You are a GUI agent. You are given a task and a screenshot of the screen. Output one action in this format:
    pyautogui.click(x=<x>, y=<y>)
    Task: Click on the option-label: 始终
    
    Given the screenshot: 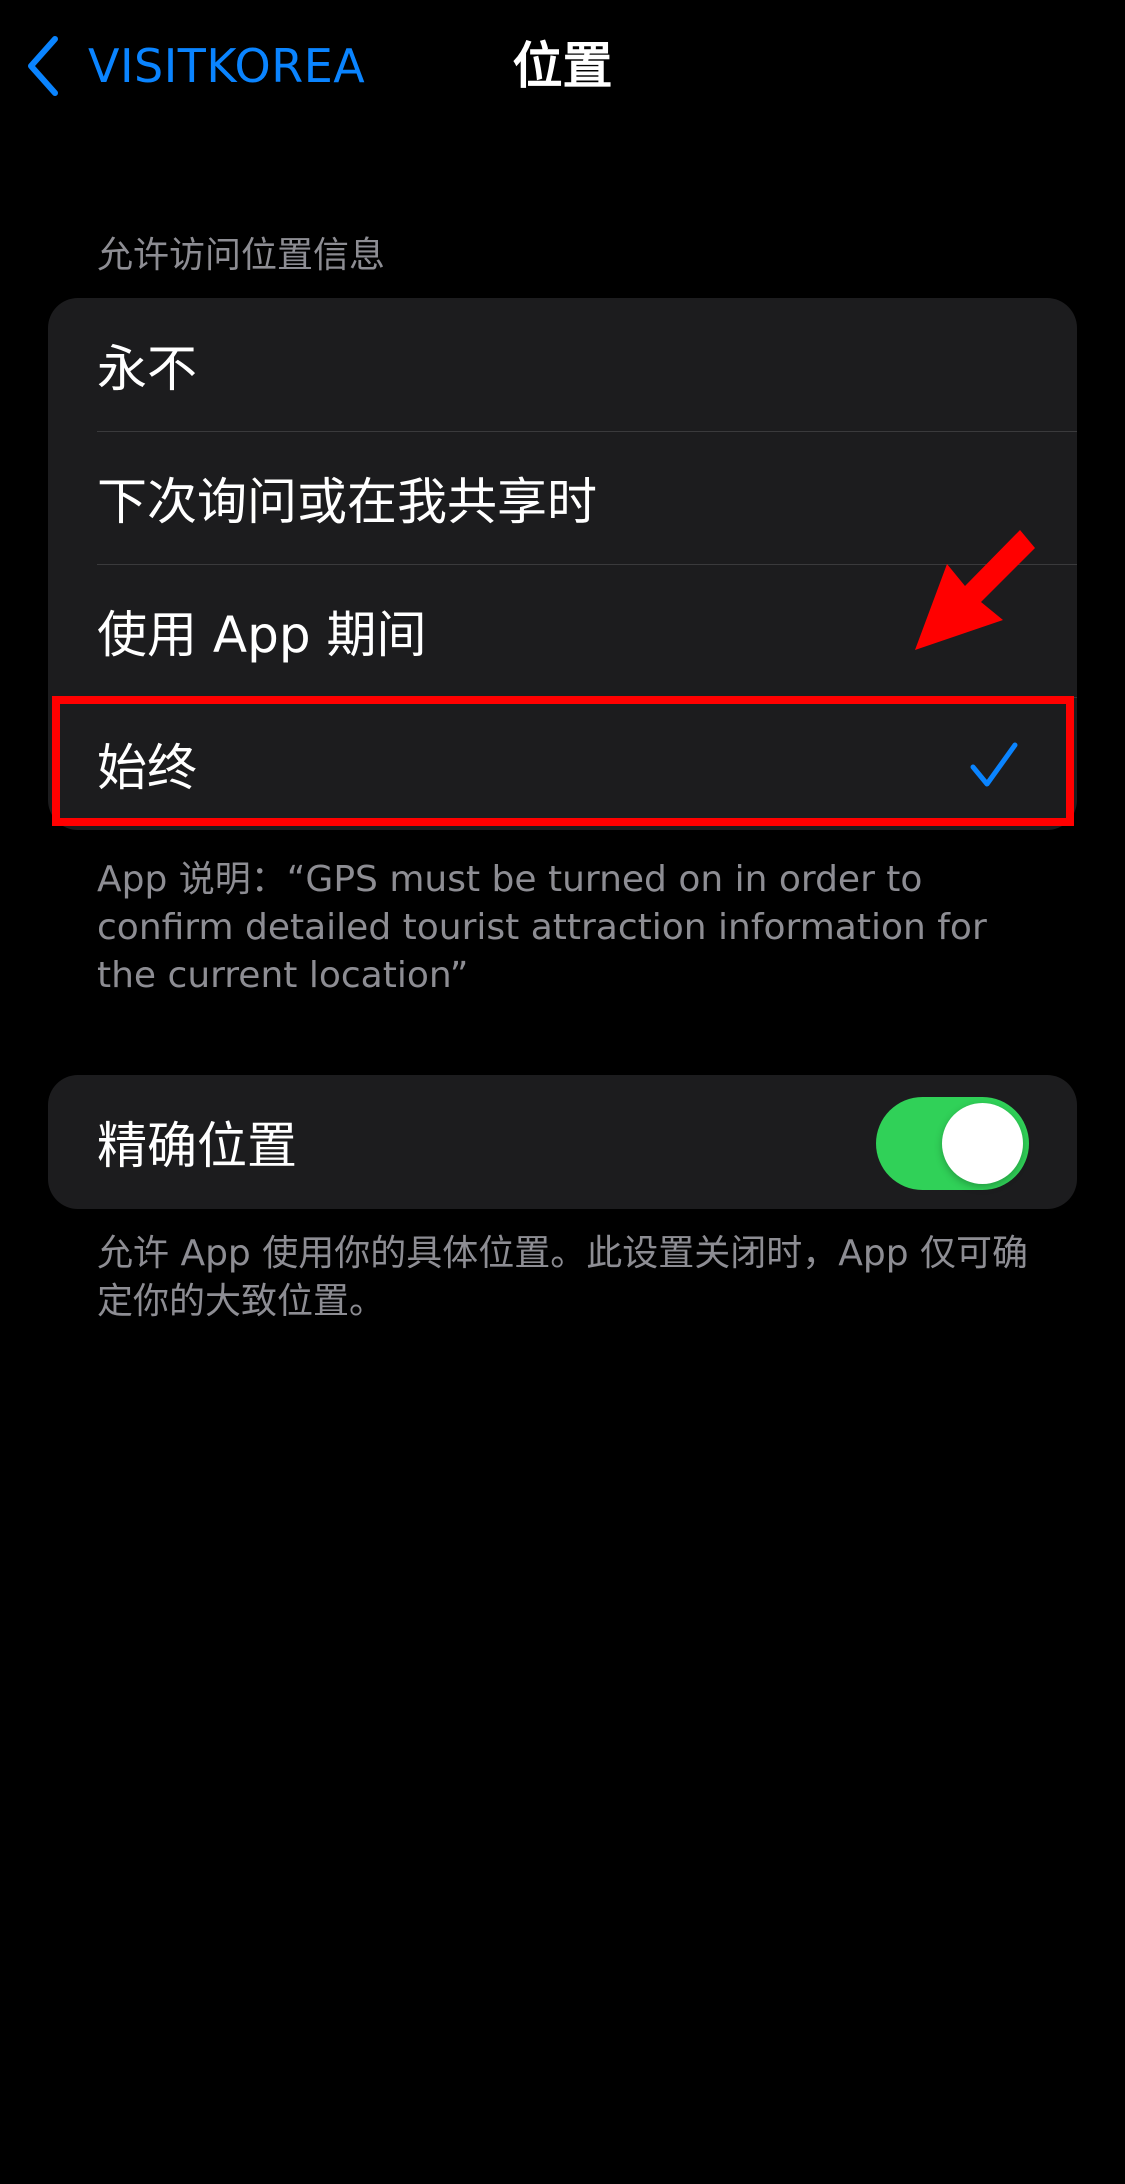 What is the action you would take?
    pyautogui.click(x=147, y=767)
    